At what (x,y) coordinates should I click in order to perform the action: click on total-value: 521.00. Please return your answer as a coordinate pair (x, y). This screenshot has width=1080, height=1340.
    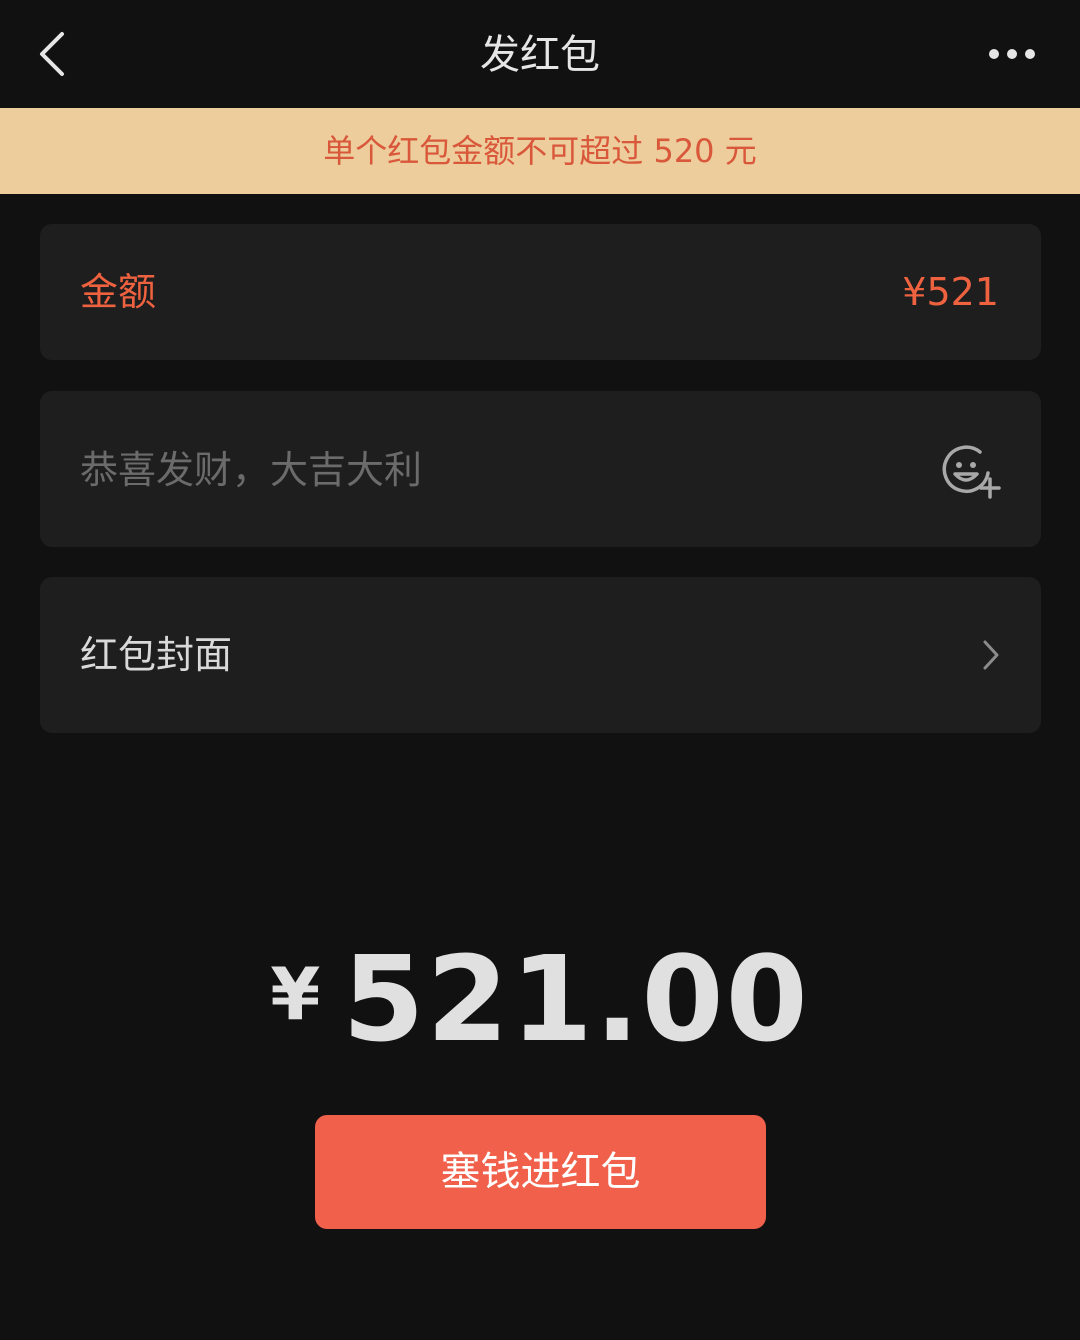
    Looking at the image, I should click on (576, 999).